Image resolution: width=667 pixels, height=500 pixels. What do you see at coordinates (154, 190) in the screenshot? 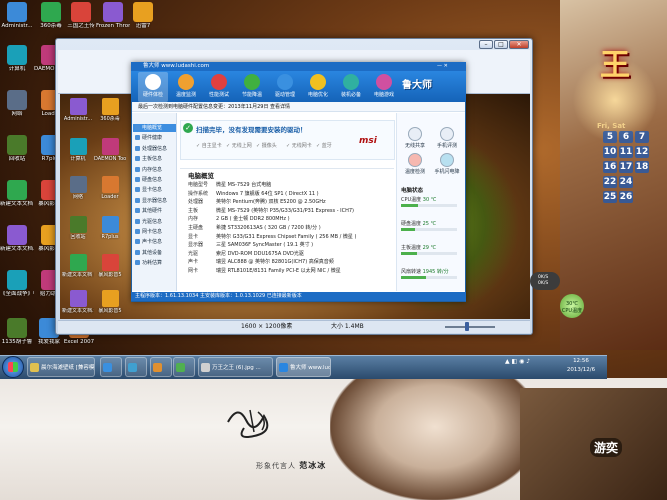
I see `sidebar-item: 显卡信息` at bounding box center [154, 190].